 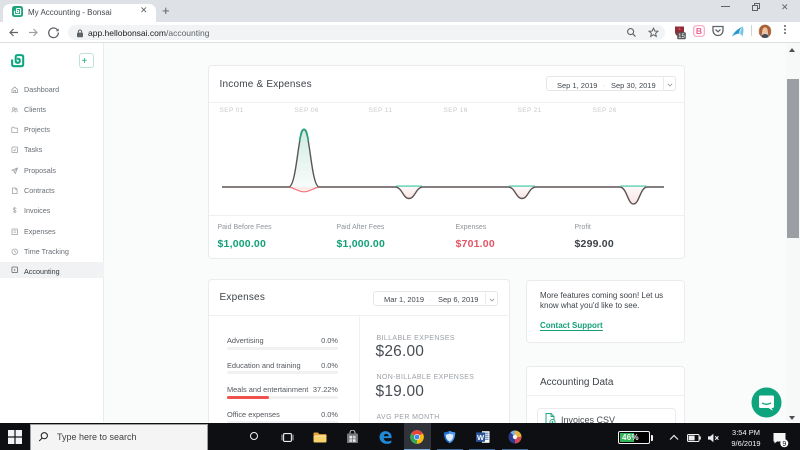 I want to click on svg-text: 9, so click(x=784, y=444).